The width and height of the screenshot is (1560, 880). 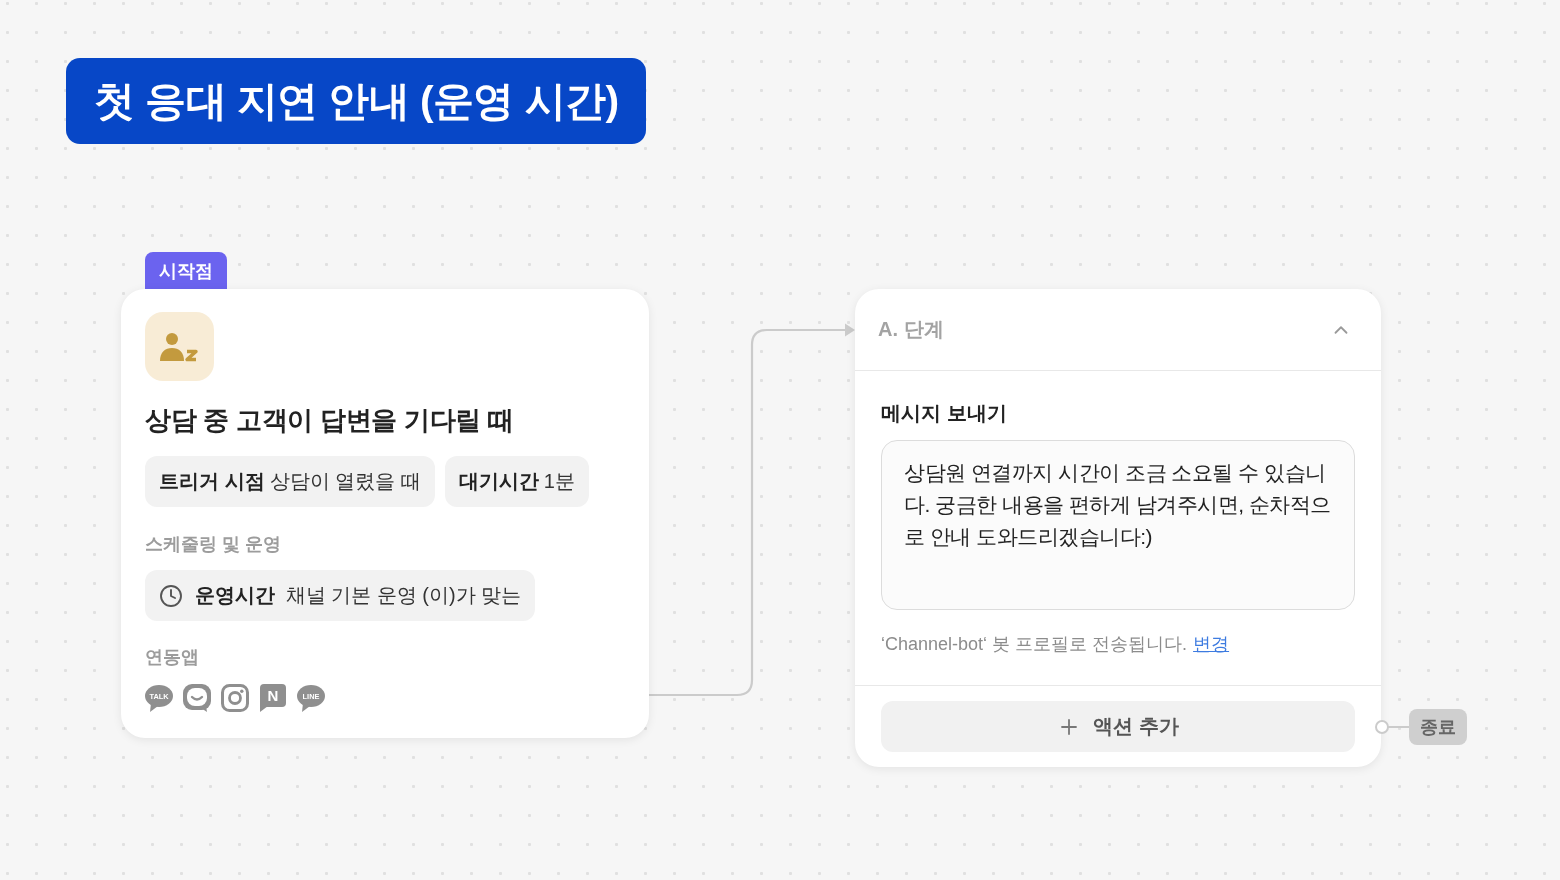 I want to click on clock-icon, so click(x=171, y=595).